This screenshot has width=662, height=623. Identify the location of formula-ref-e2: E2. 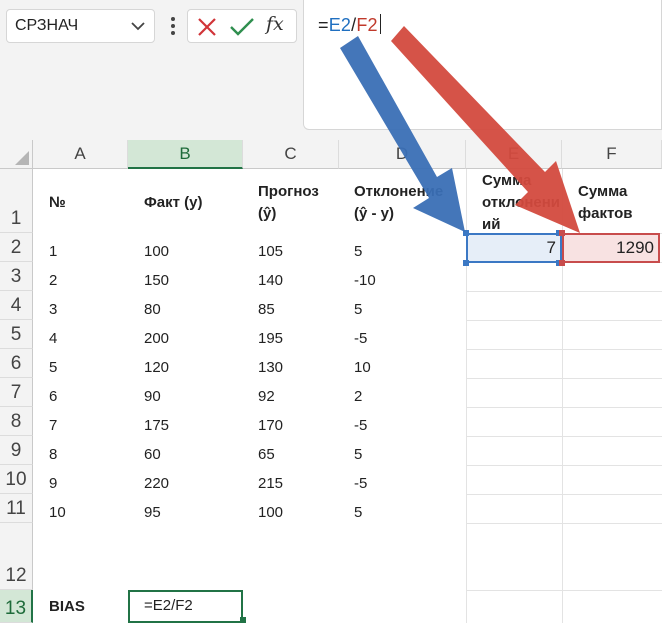
(340, 25).